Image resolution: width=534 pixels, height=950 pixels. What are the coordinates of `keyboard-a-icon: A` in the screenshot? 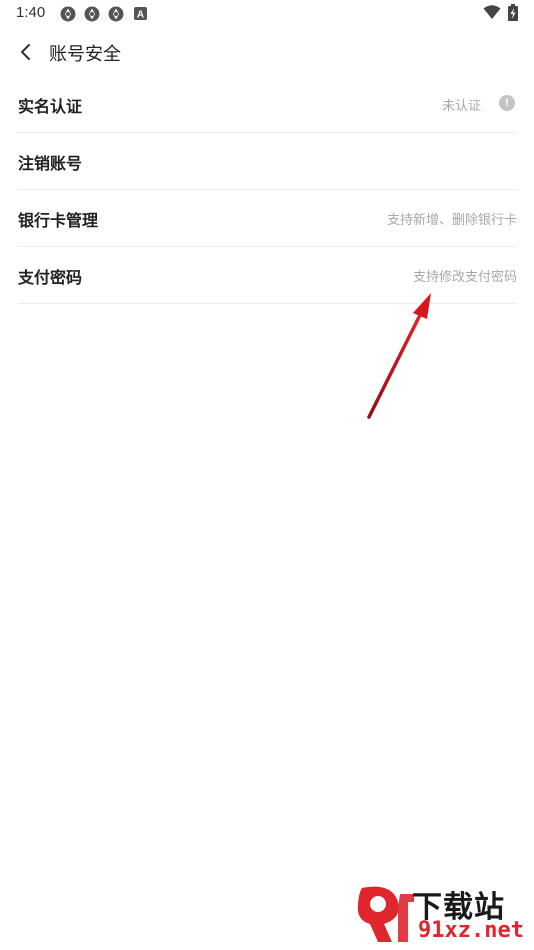 It's located at (140, 13).